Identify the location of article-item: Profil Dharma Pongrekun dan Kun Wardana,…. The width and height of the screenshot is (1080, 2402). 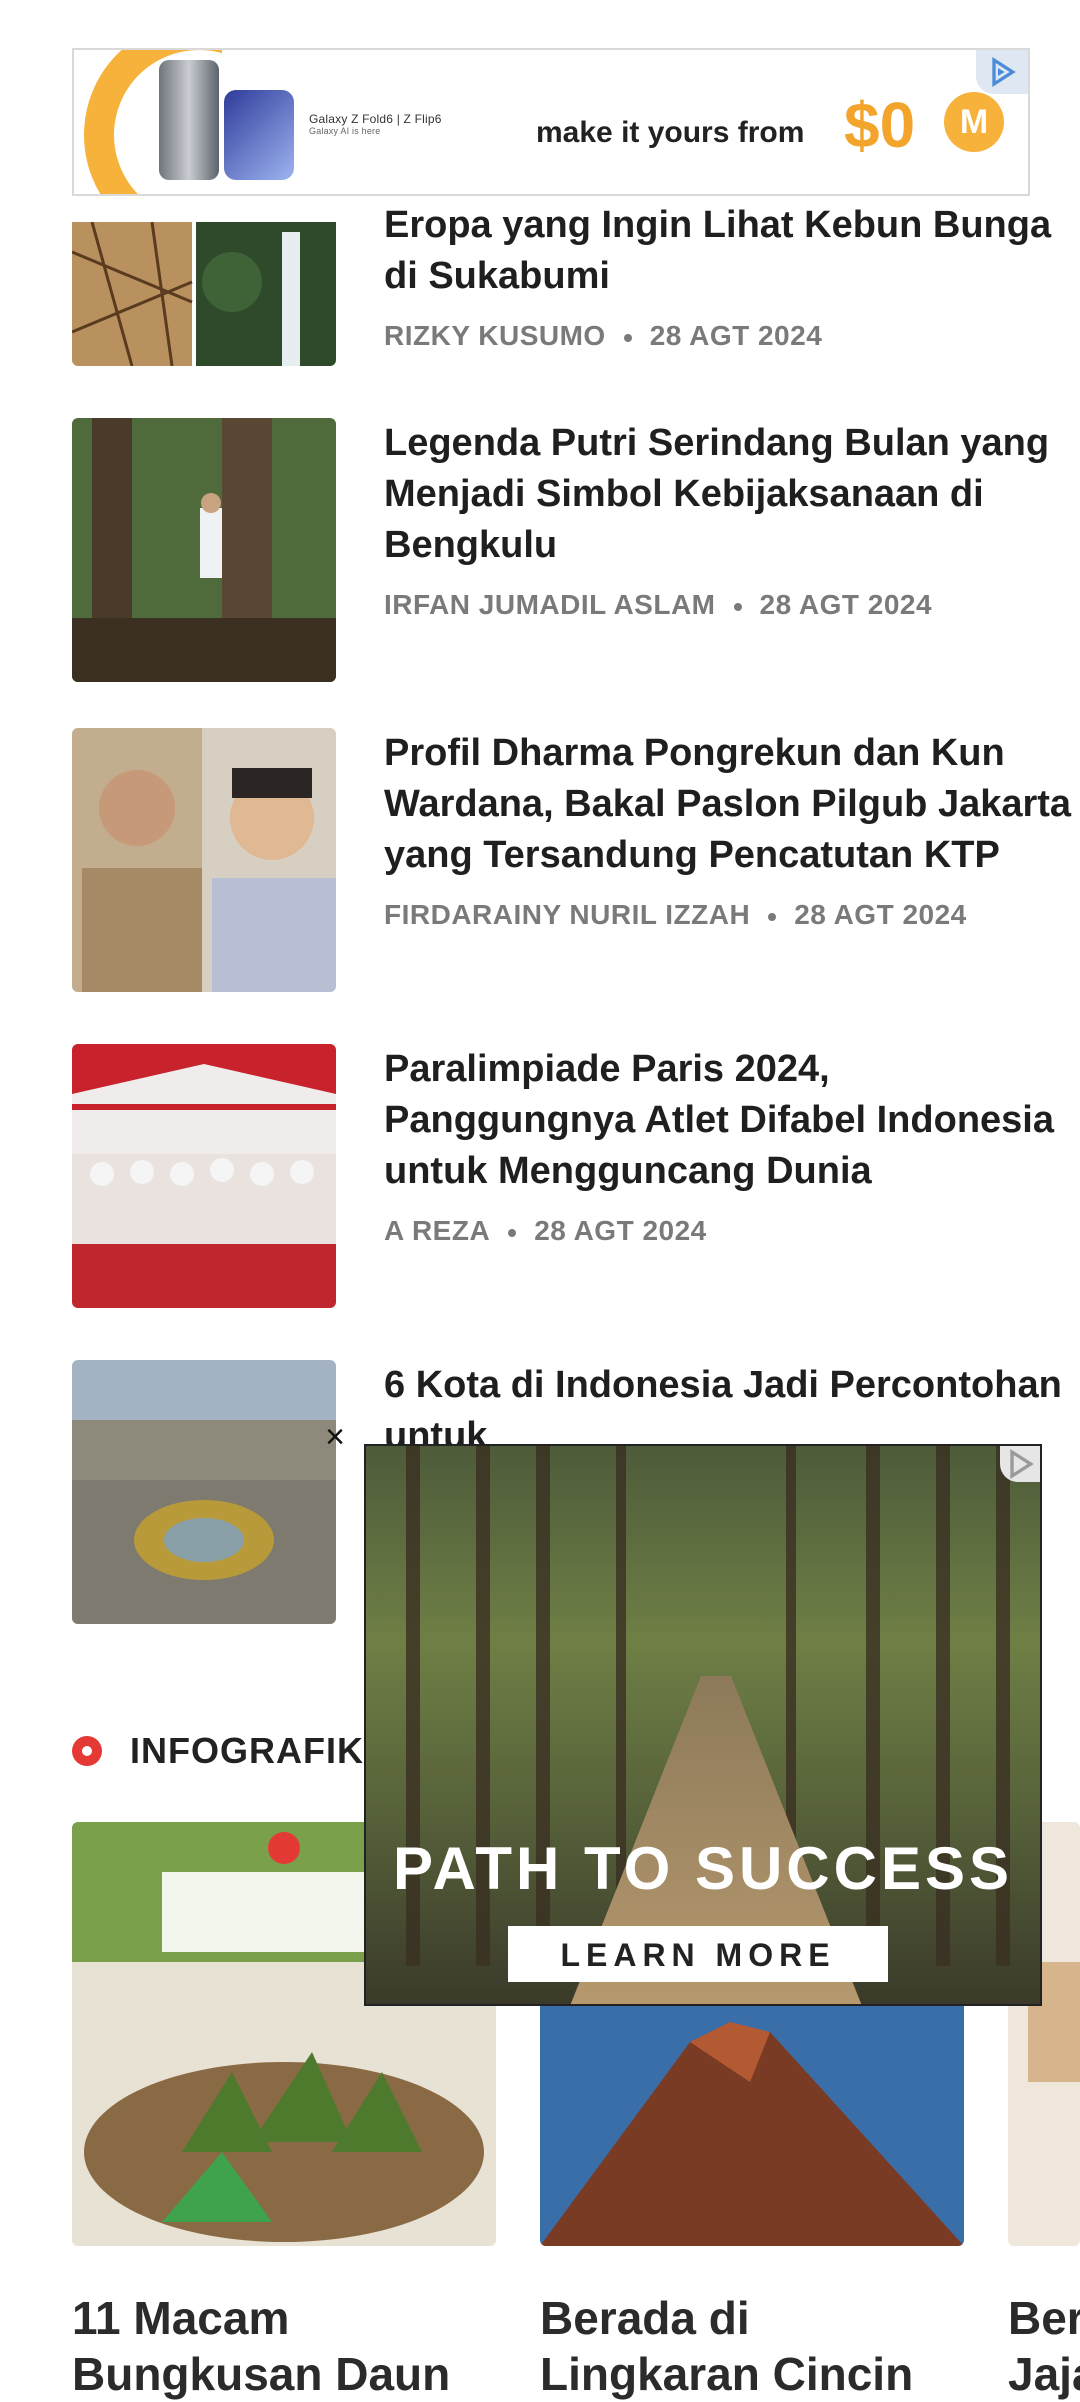
(571, 860).